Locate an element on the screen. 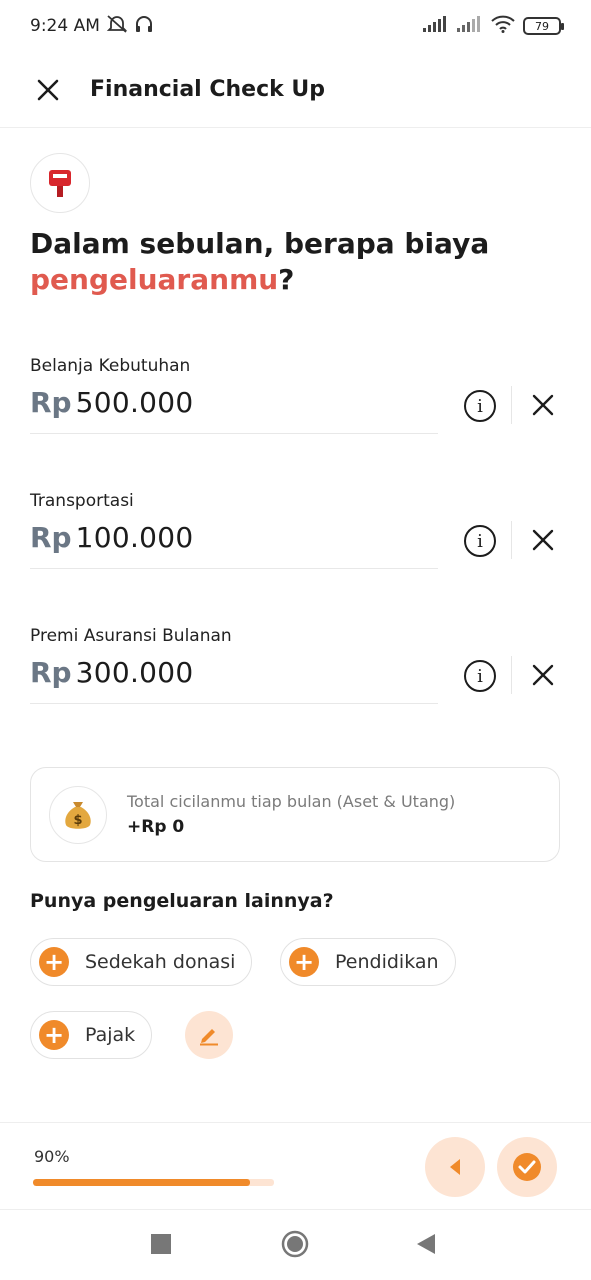  other-expenses-title: Punya pengeluaran lainnya? is located at coordinates (182, 901).